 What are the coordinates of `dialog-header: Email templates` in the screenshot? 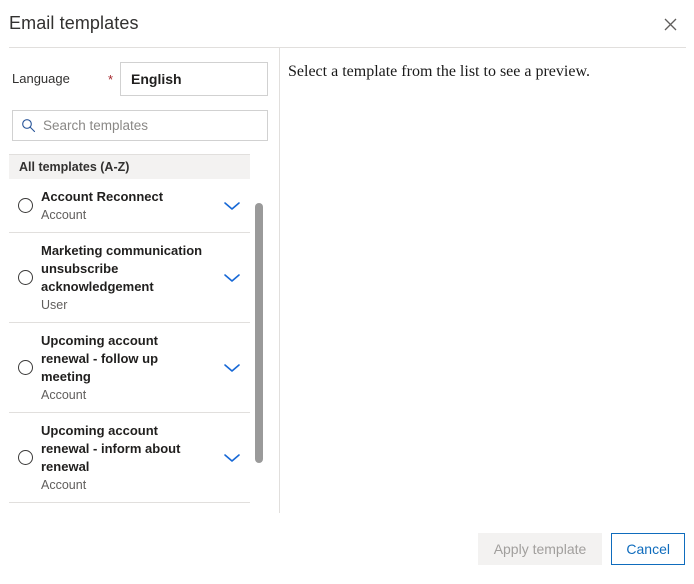 It's located at (347, 23).